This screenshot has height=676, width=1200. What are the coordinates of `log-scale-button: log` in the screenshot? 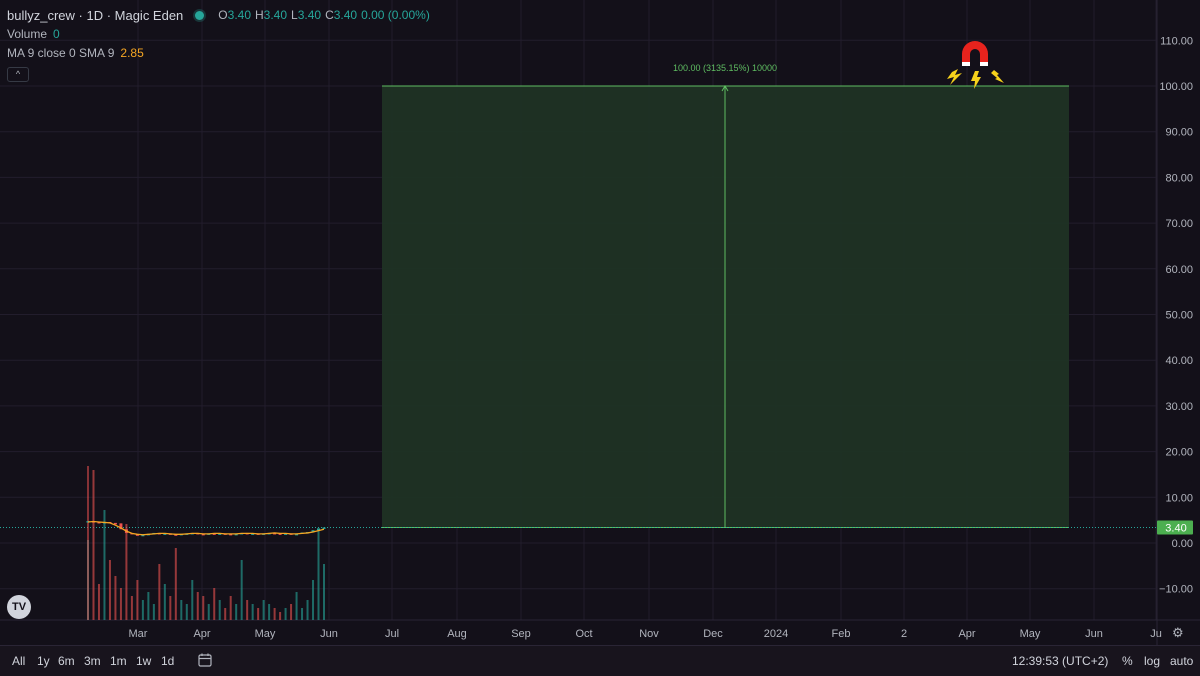 It's located at (1152, 661).